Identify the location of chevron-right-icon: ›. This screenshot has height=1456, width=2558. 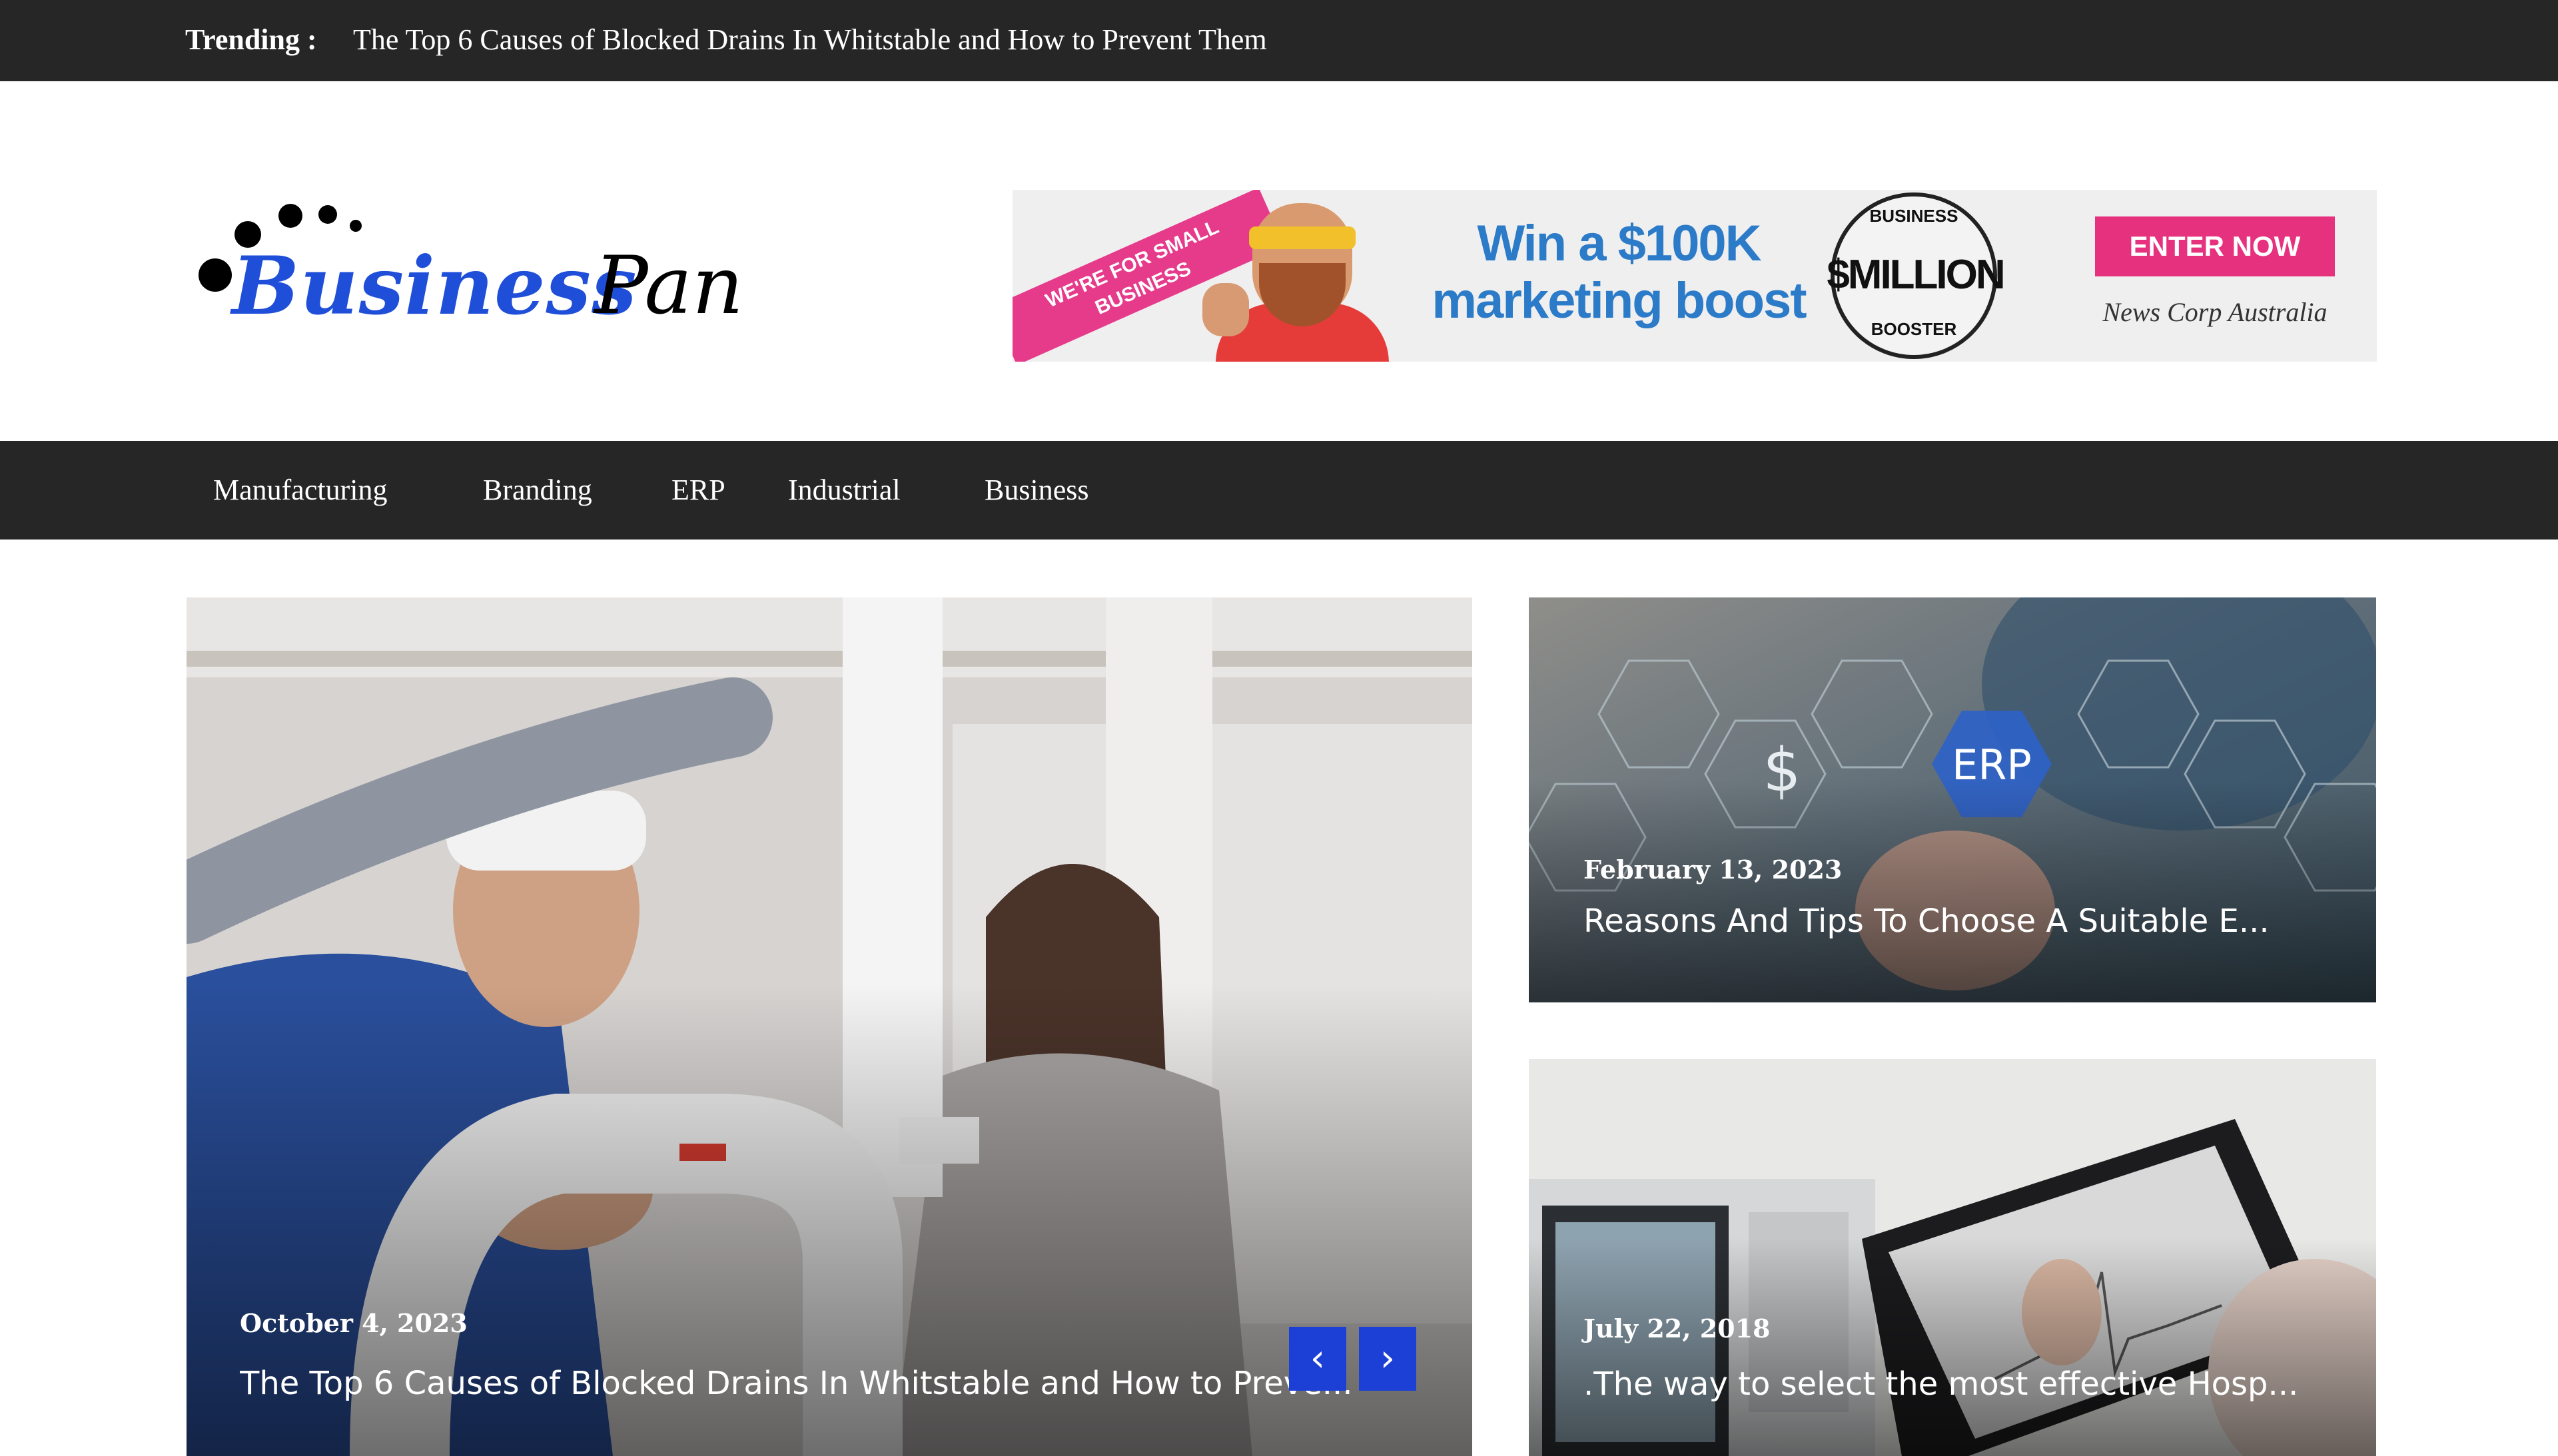
(1388, 1358).